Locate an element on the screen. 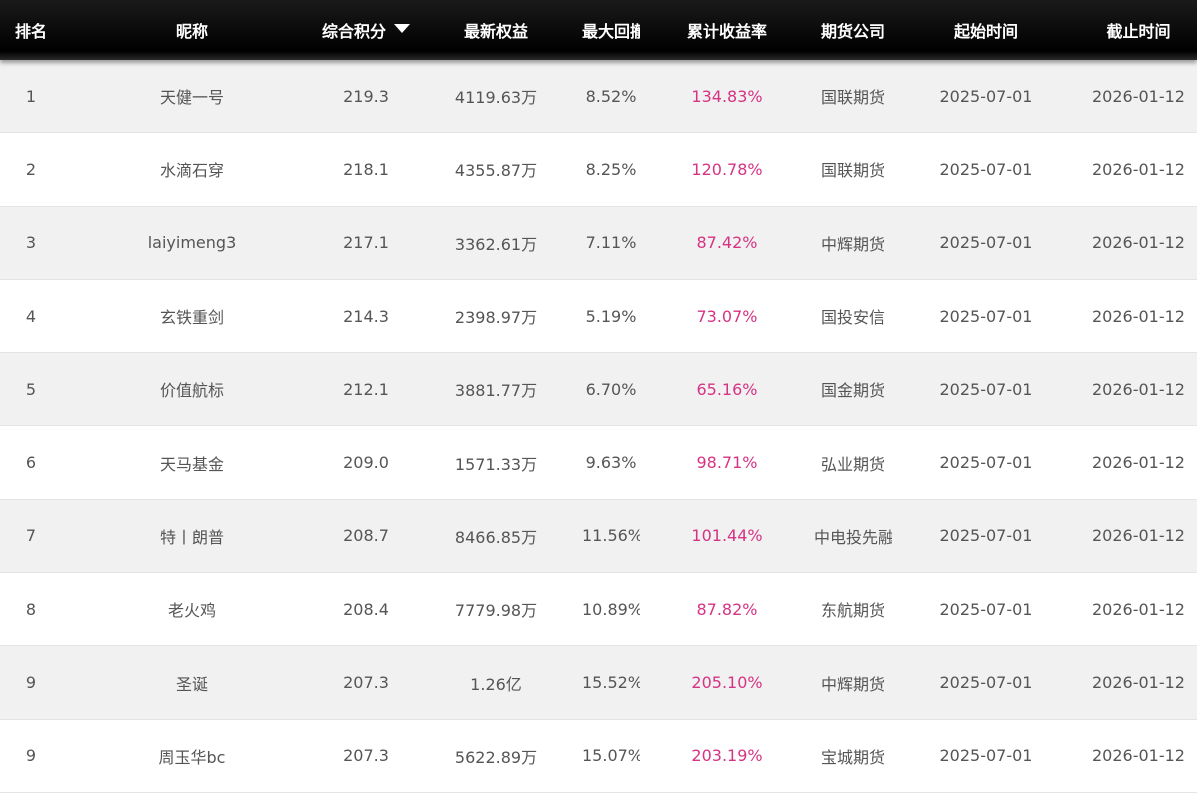 This screenshot has height=793, width=1197. cell-rank: 4 is located at coordinates (31, 316).